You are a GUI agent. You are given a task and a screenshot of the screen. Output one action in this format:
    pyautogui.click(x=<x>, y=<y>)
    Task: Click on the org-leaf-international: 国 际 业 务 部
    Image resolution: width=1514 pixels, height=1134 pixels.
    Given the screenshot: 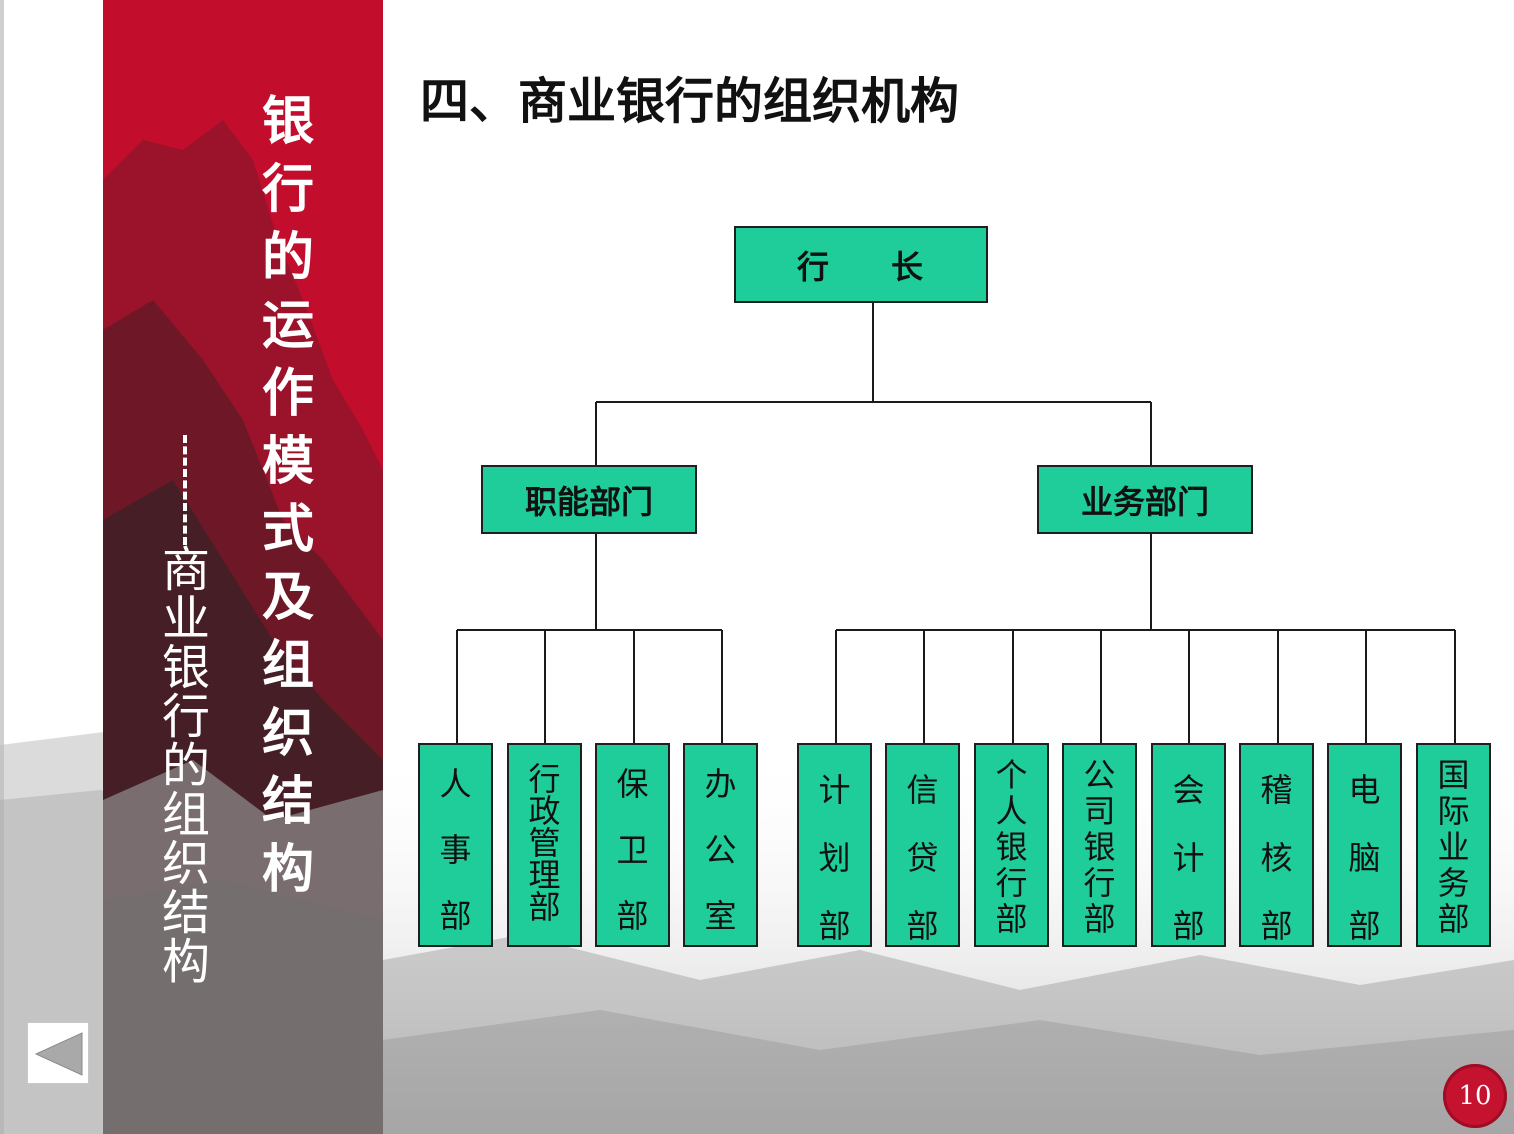 What is the action you would take?
    pyautogui.click(x=1453, y=845)
    